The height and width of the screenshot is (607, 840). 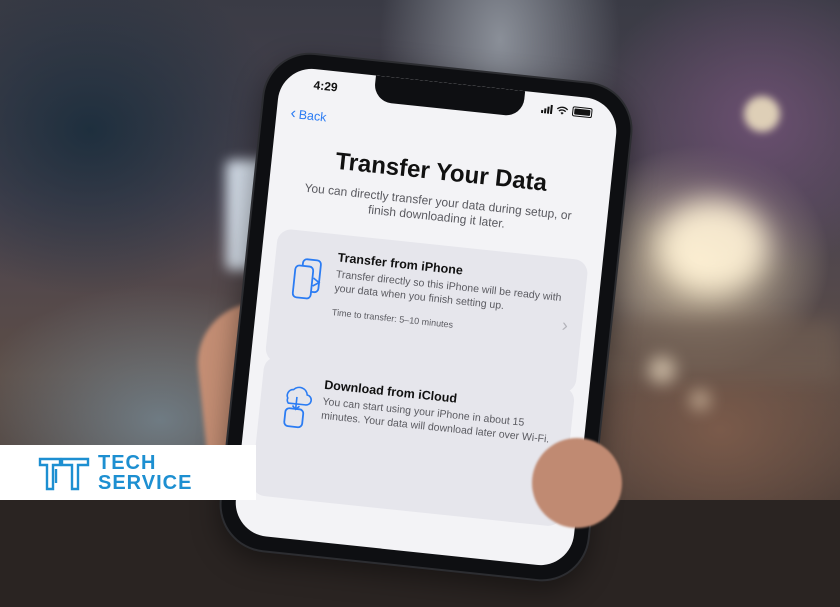 I want to click on battery-icon, so click(x=582, y=112).